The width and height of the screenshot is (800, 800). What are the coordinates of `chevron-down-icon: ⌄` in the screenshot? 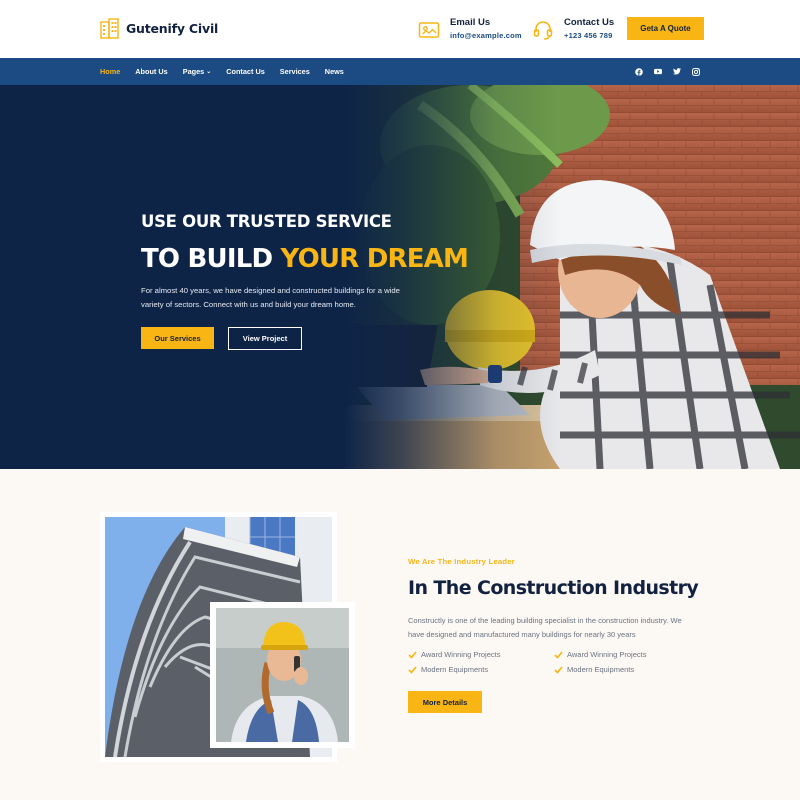 It's located at (209, 72).